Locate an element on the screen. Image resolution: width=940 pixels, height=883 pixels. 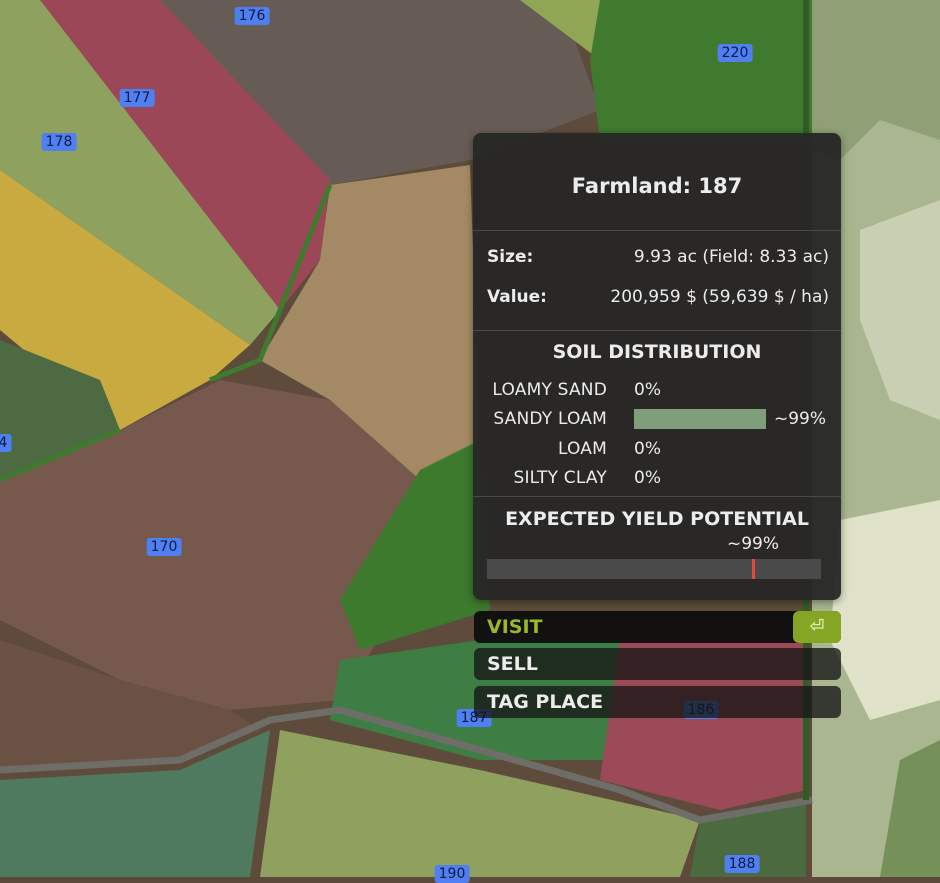
yield-percent: ~99% is located at coordinates (753, 544).